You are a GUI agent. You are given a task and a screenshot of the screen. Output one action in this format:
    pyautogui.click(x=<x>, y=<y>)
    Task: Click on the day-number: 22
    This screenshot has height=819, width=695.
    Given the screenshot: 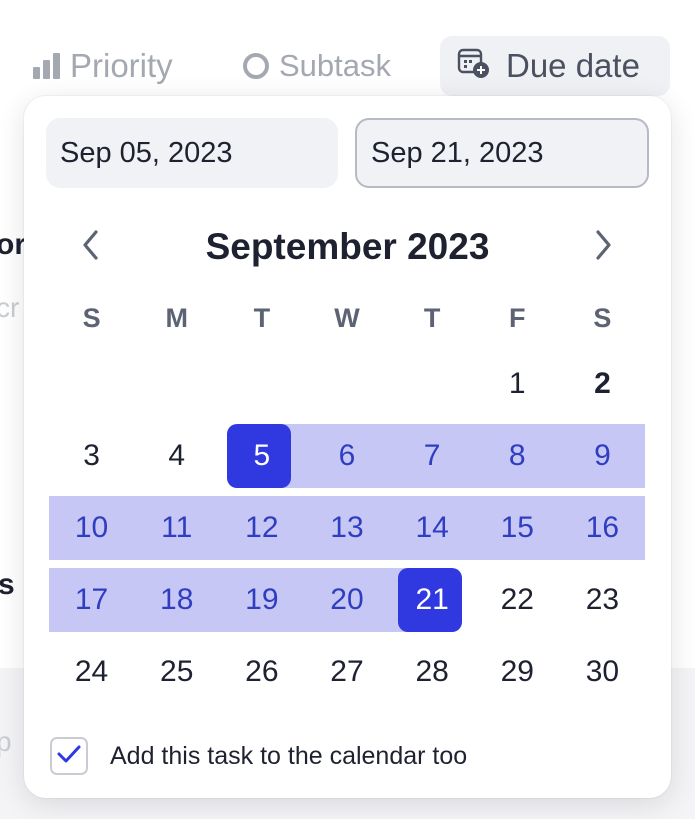 What is the action you would take?
    pyautogui.click(x=517, y=599)
    